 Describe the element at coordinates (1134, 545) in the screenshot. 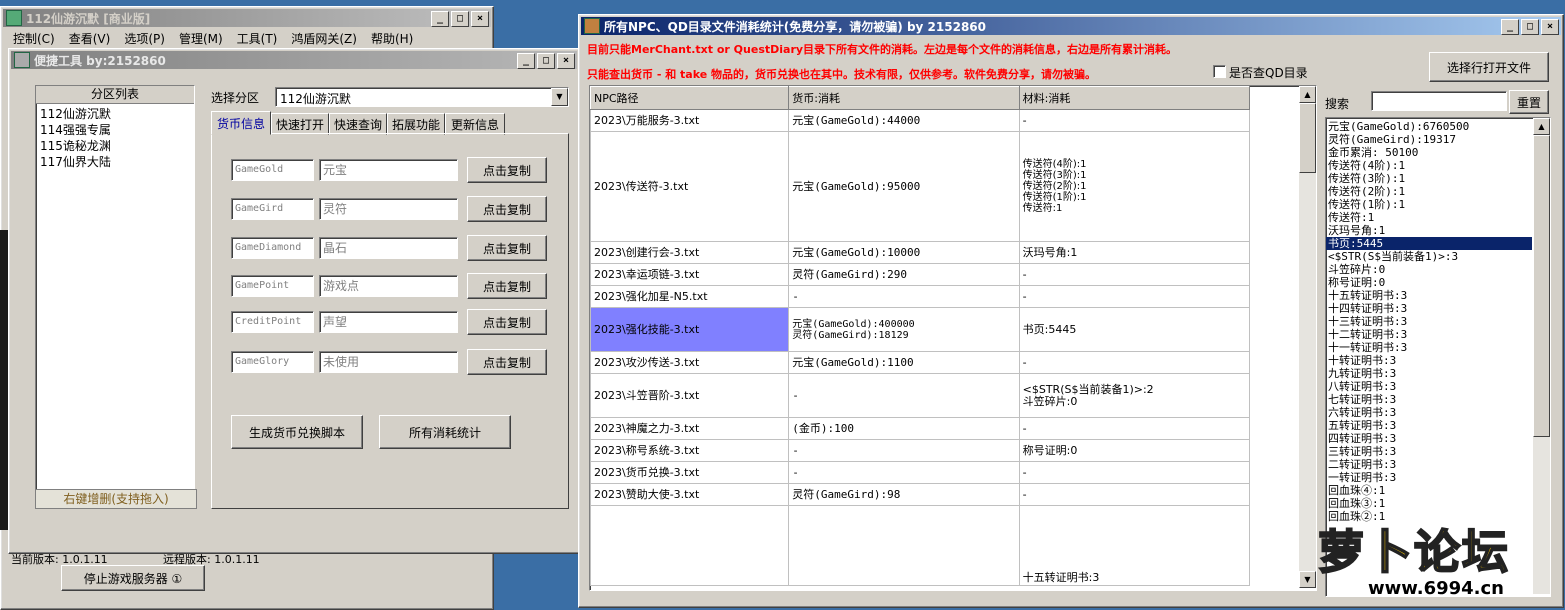

I see `cell-material: 十五转证明书:3` at that location.